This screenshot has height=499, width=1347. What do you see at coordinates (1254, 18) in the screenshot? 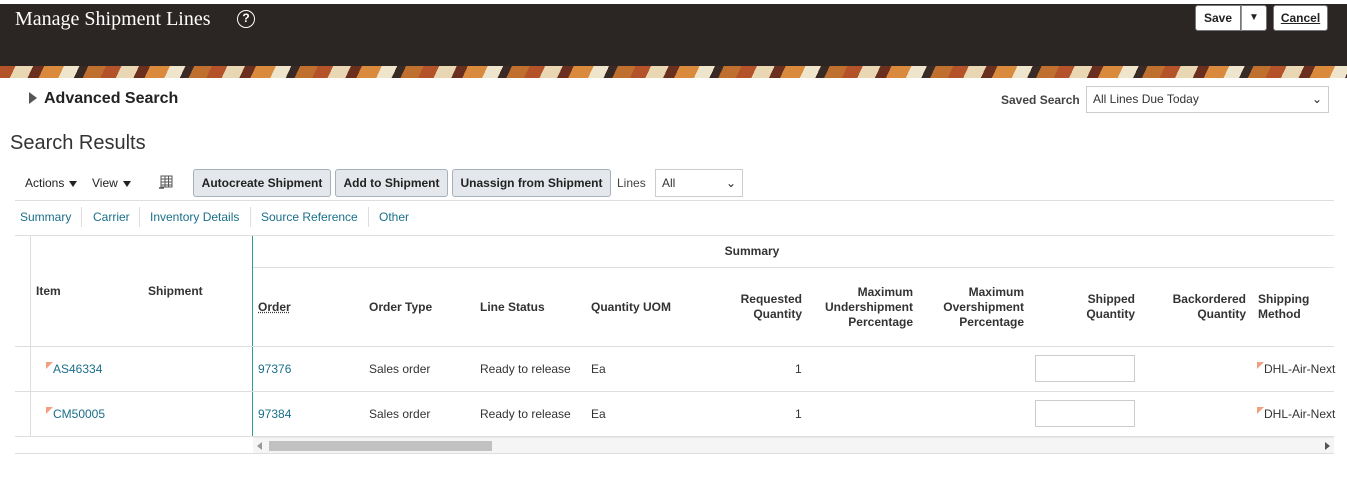
I see `save-options-chevron-down-icon: ▼` at bounding box center [1254, 18].